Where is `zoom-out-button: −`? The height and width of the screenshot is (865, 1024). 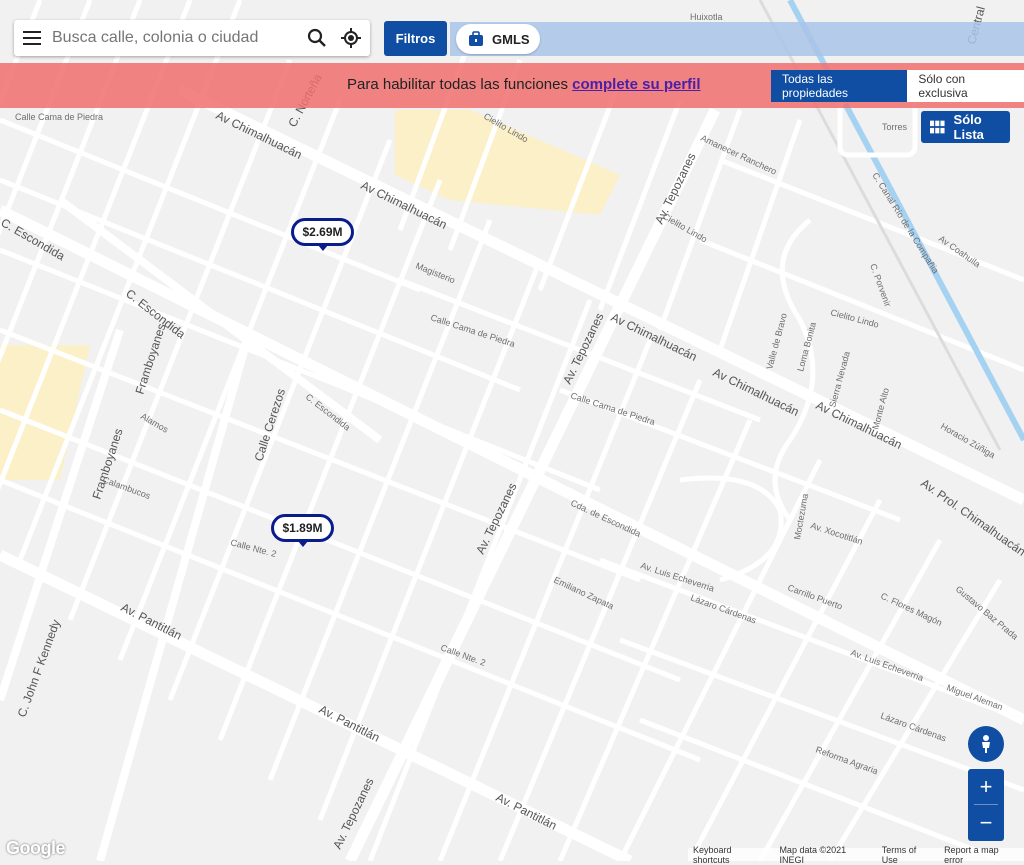
zoom-out-button: − is located at coordinates (986, 822).